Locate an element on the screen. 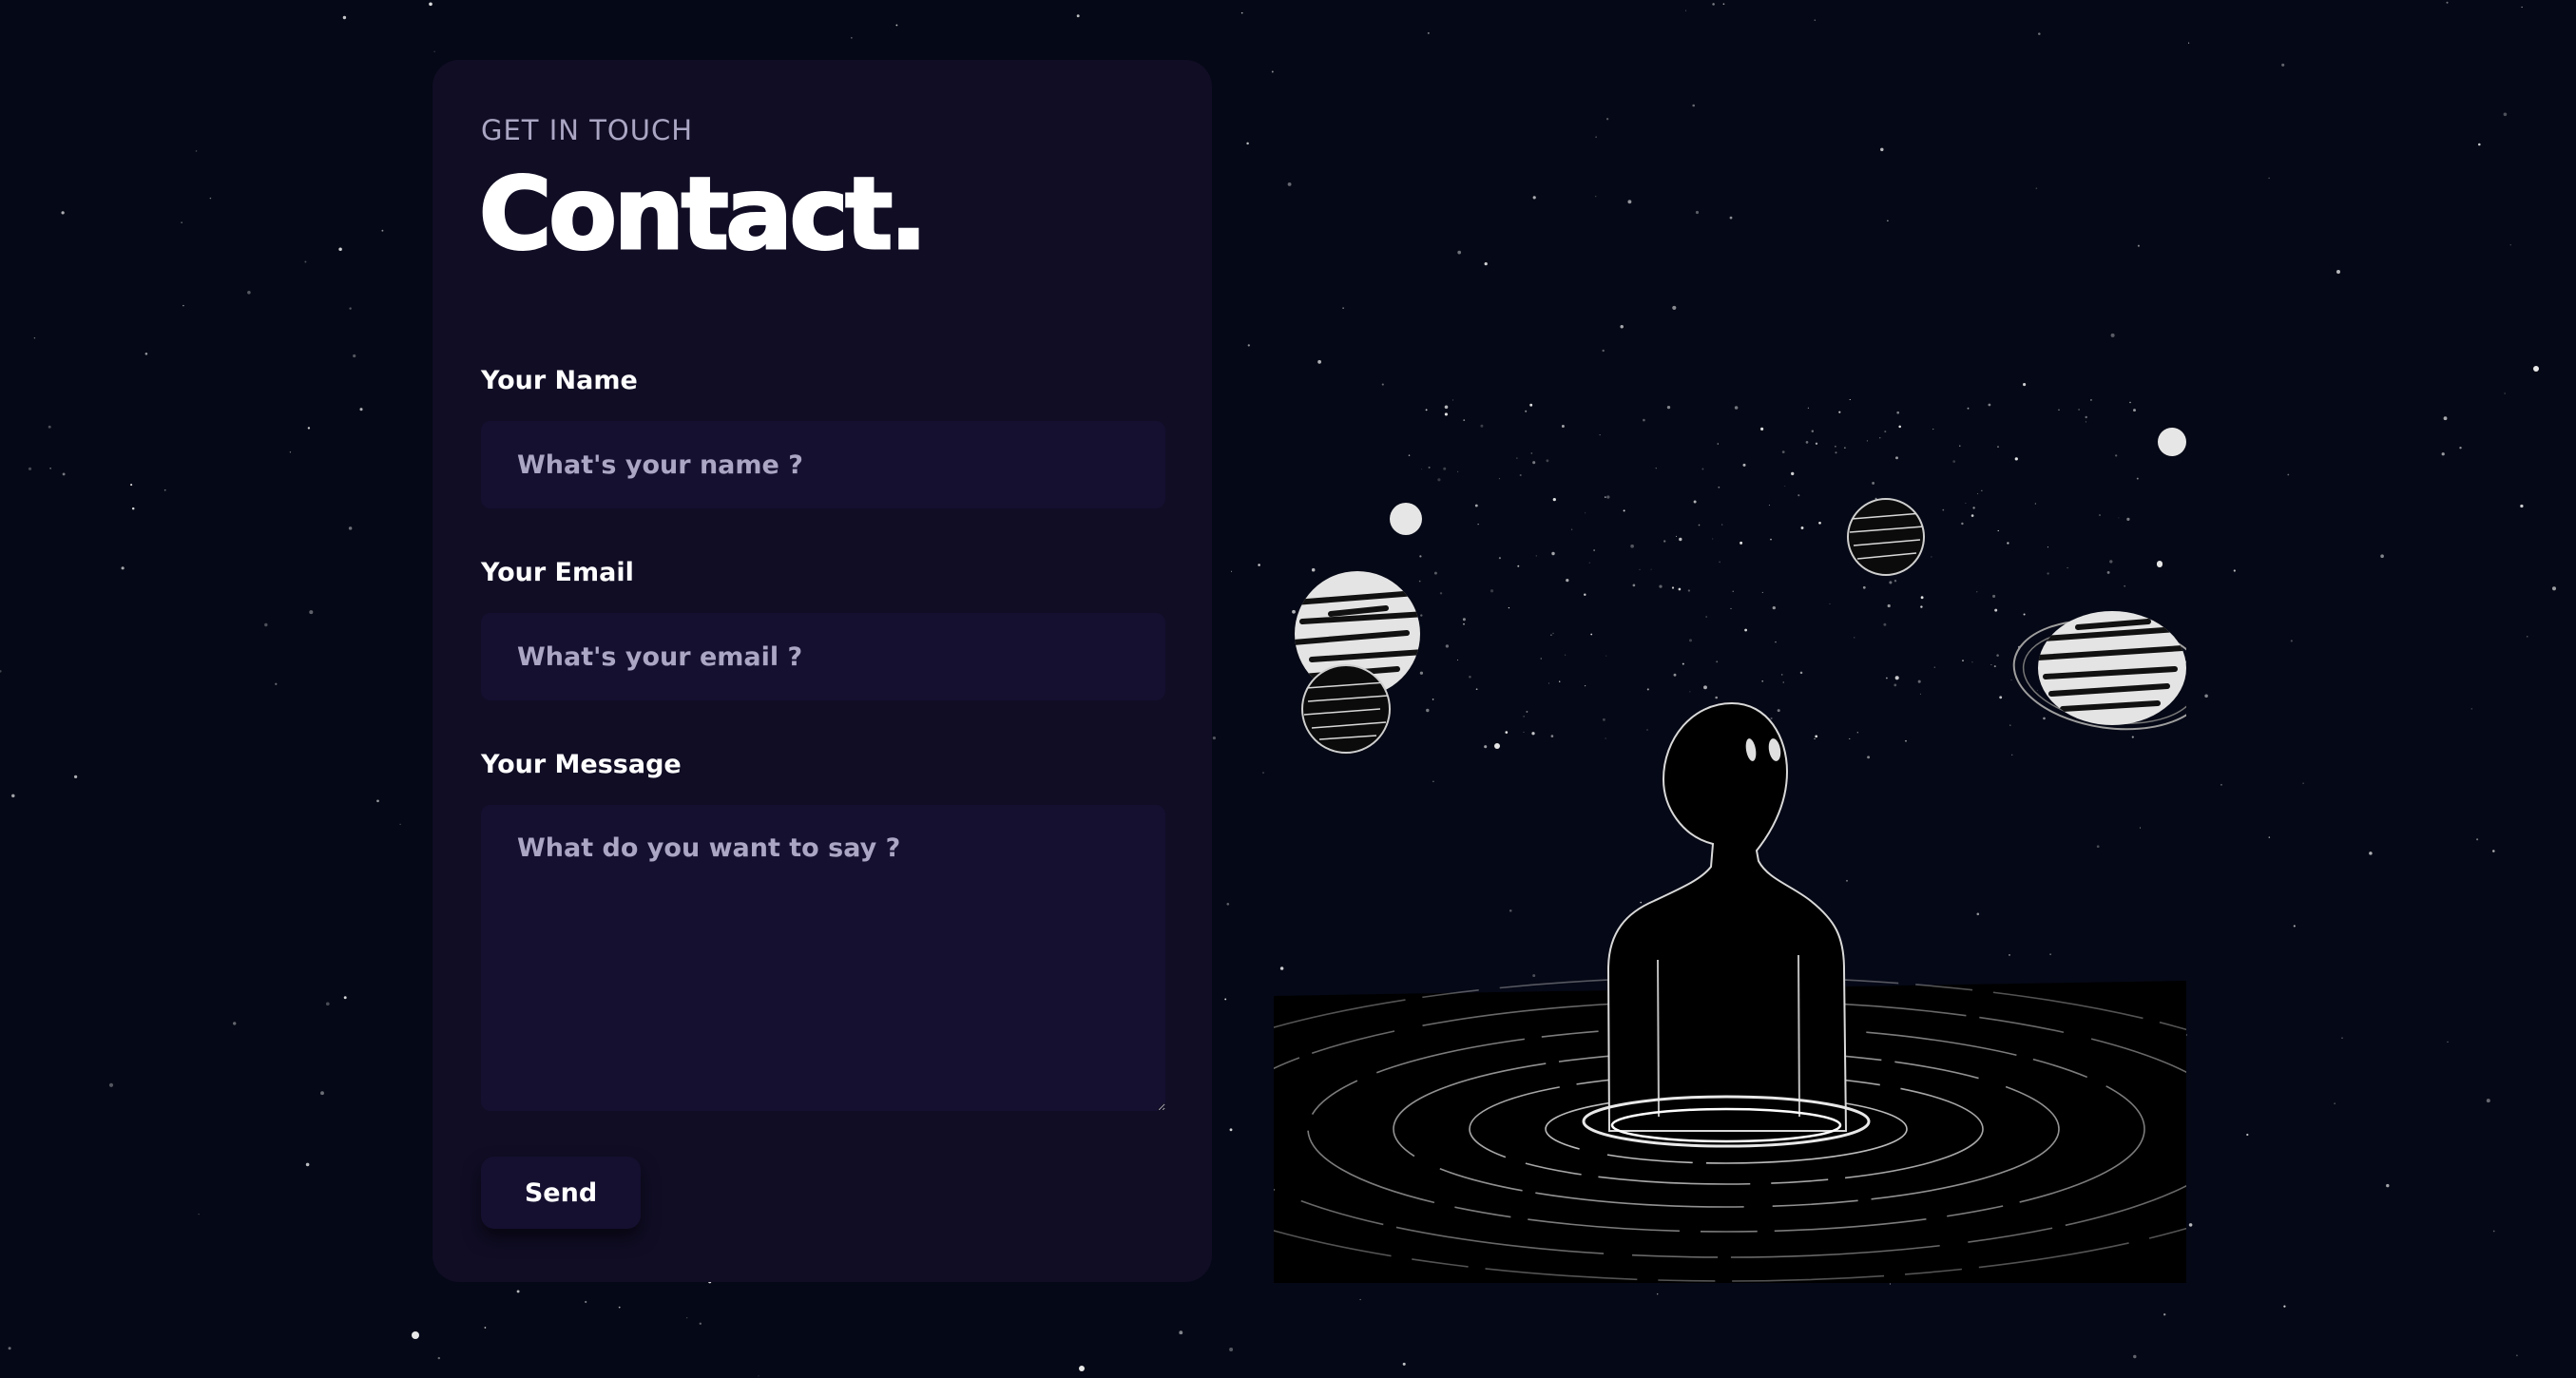 This screenshot has height=1378, width=2576. scene-star-cluster is located at coordinates (1777, 579).